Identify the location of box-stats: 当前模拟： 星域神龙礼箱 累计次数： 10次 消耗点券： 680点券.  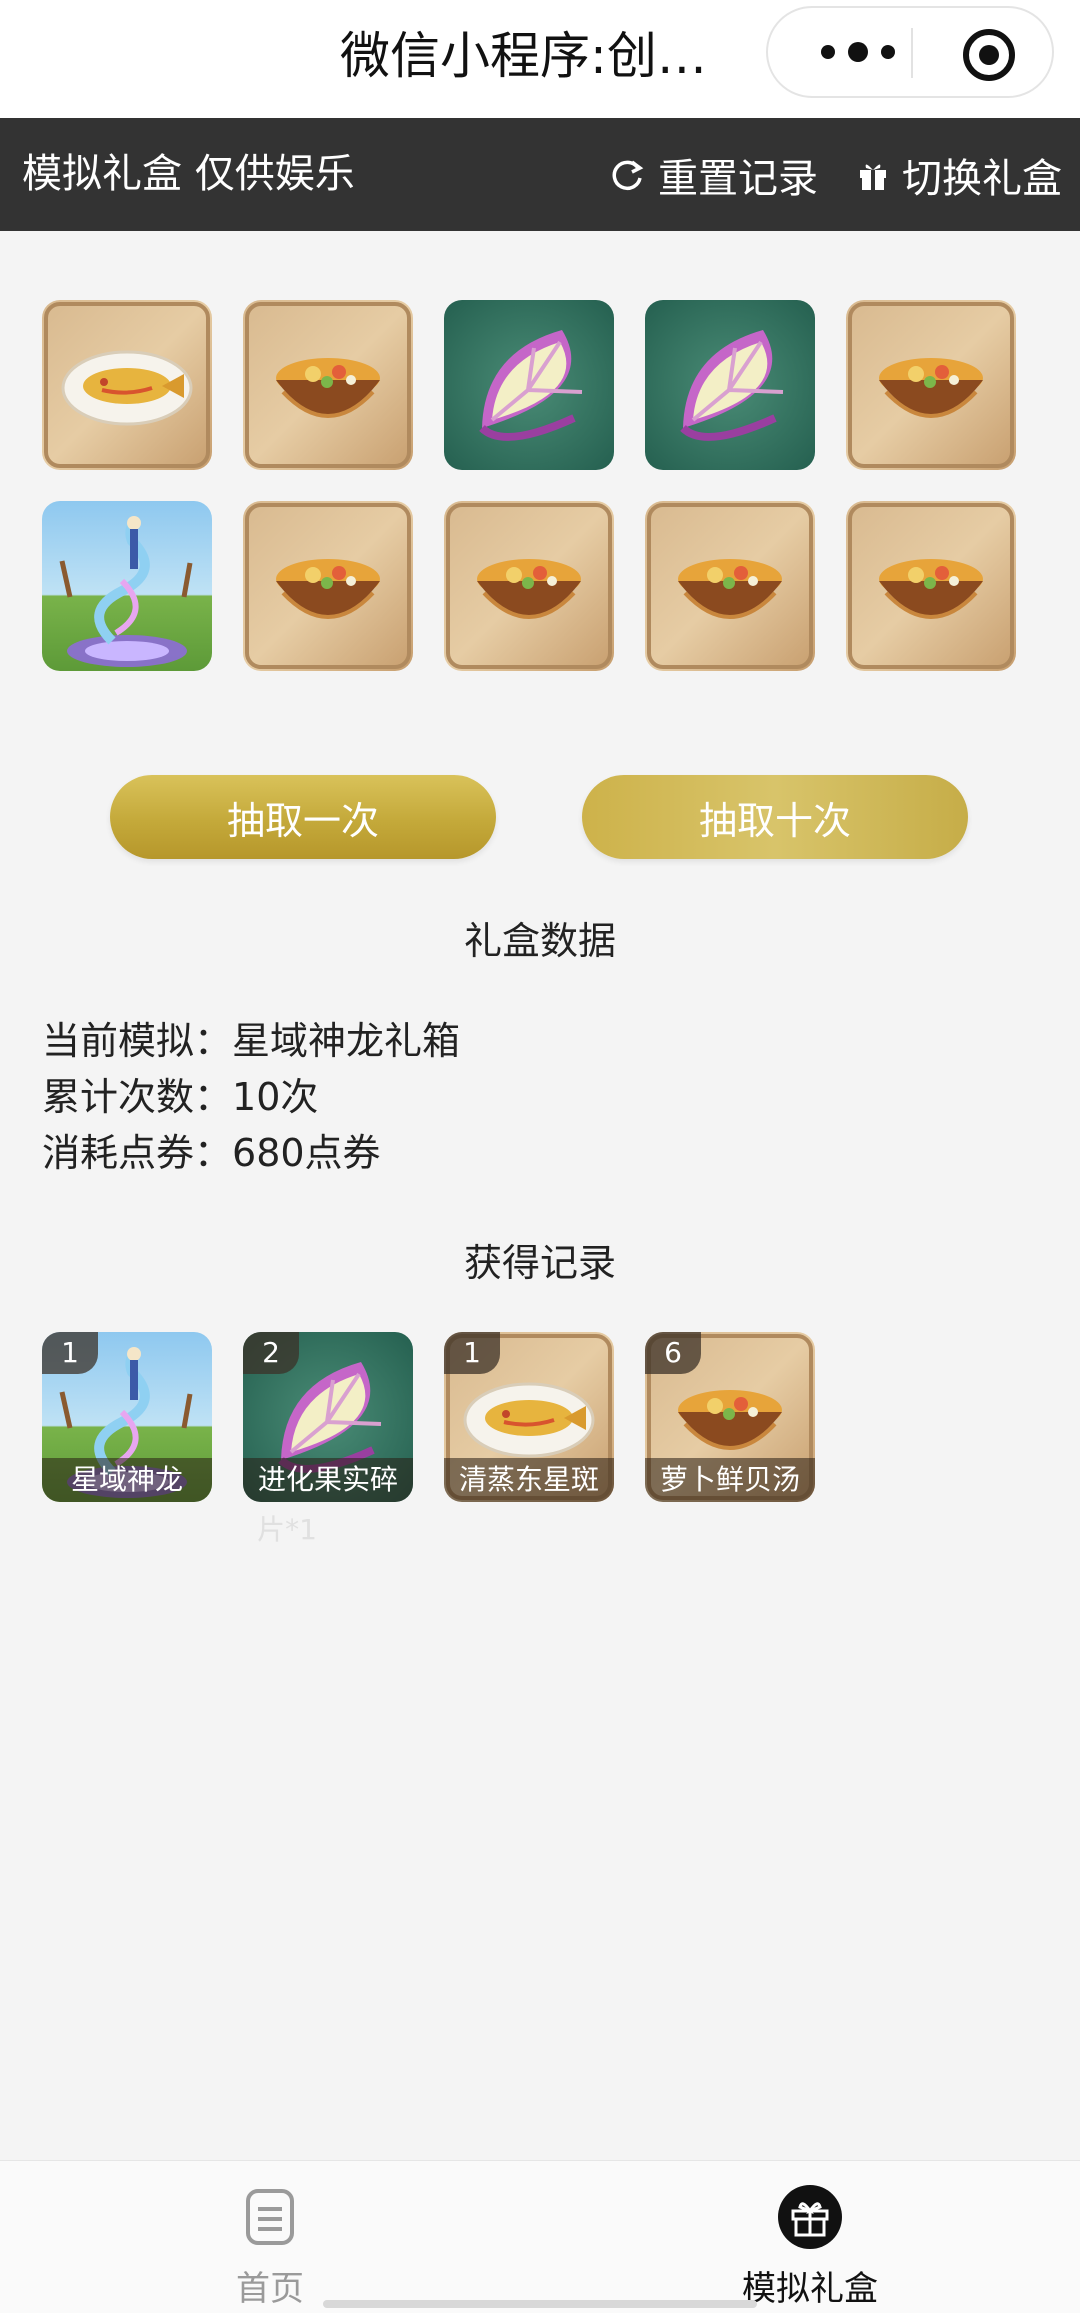
(251, 1097).